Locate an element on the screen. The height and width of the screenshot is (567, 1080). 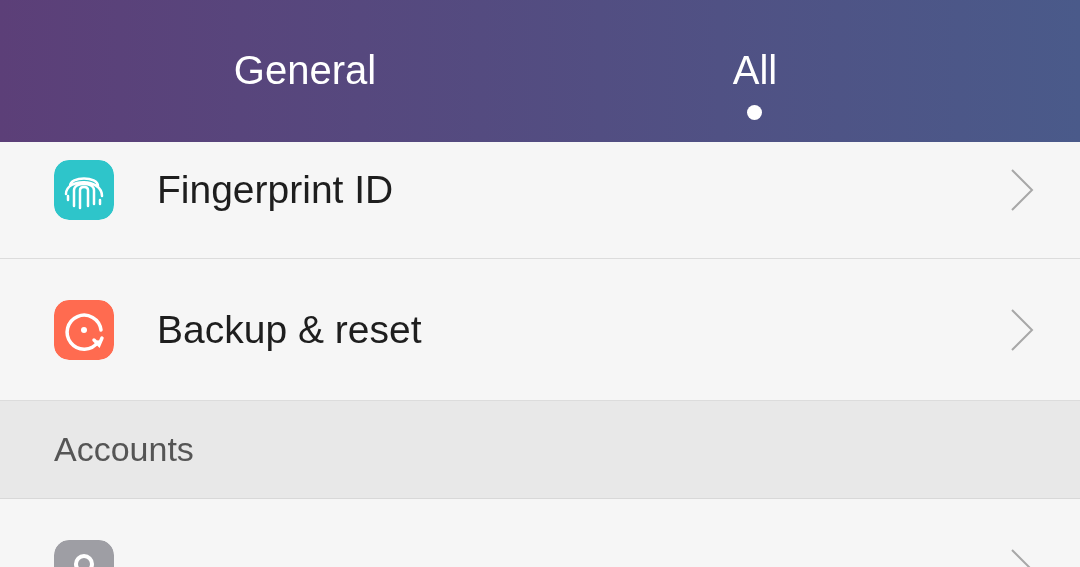
tab: General is located at coordinates (305, 71).